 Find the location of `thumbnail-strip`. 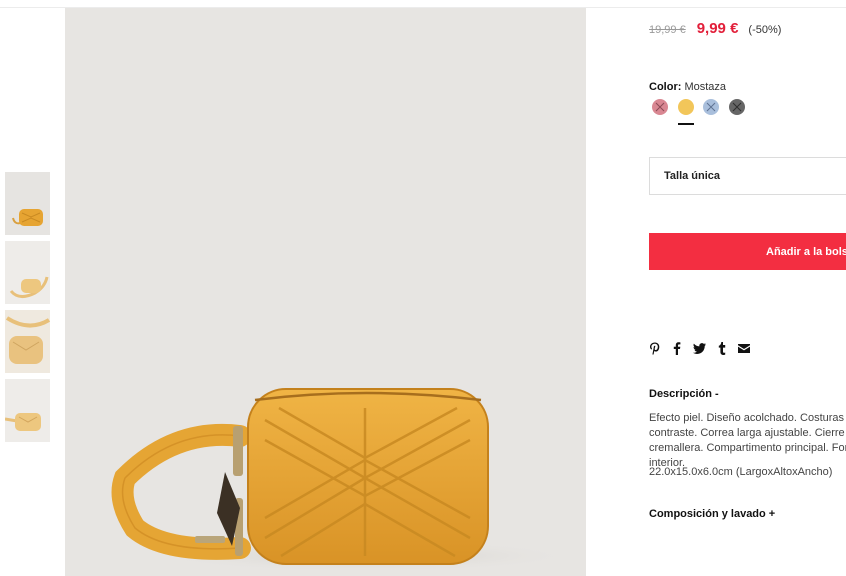

thumbnail-strip is located at coordinates (27, 310).